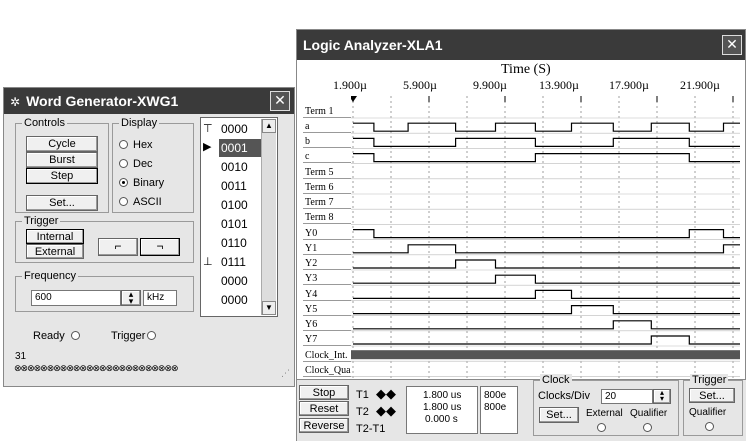  I want to click on analyzer-trigger-caption: Trigger, so click(709, 380).